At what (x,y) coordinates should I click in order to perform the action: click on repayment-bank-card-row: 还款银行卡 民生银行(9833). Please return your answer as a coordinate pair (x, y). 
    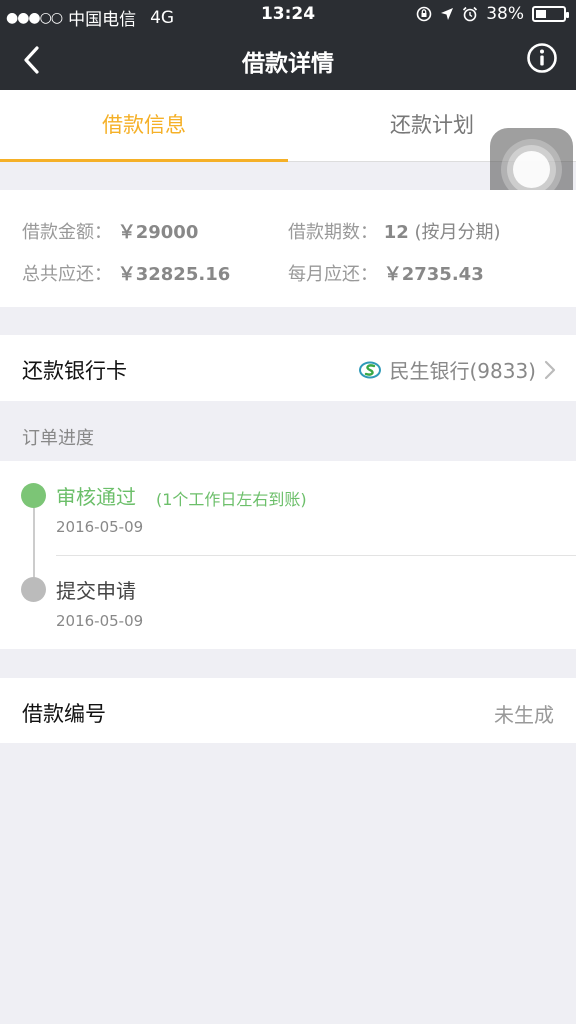
    Looking at the image, I should click on (288, 368).